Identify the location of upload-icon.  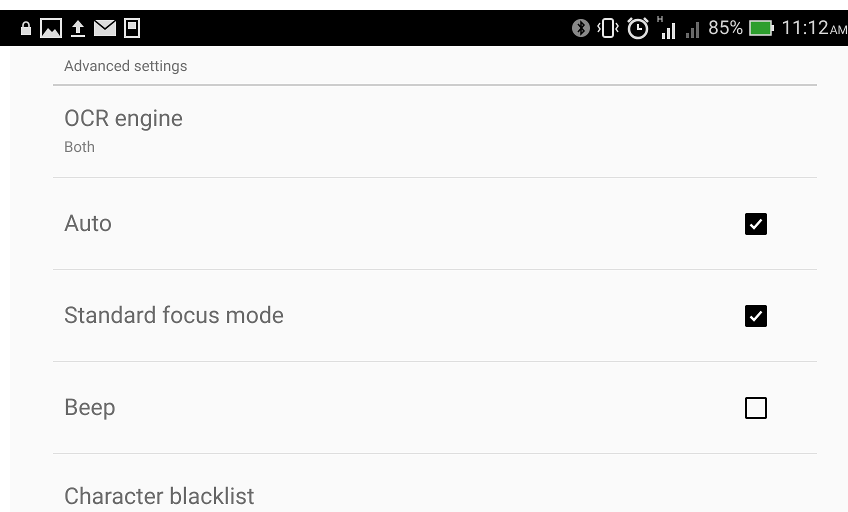
(78, 28).